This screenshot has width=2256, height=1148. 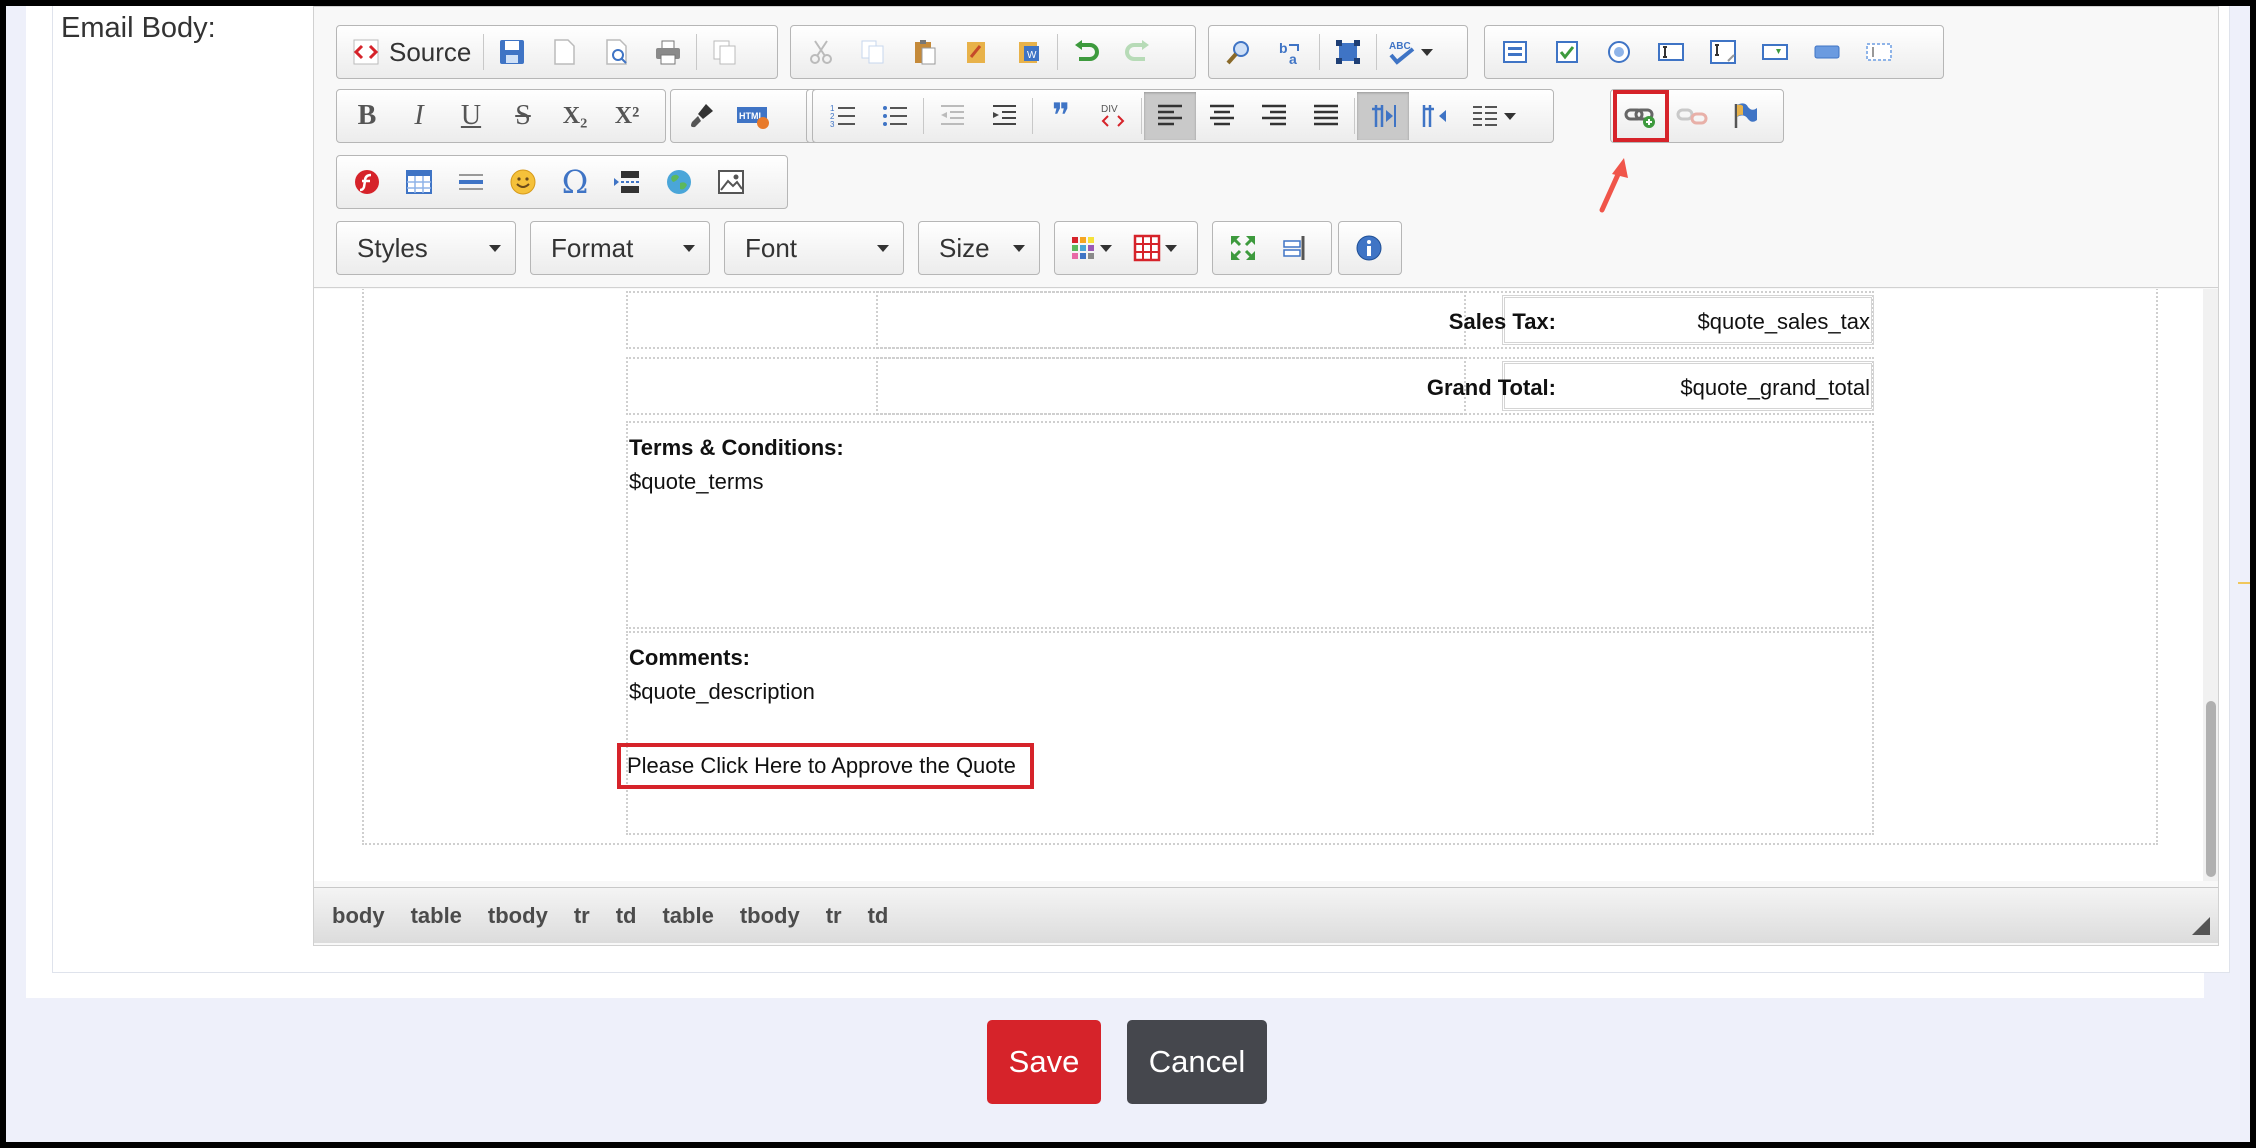 I want to click on font-dropdown: Font, so click(x=814, y=248).